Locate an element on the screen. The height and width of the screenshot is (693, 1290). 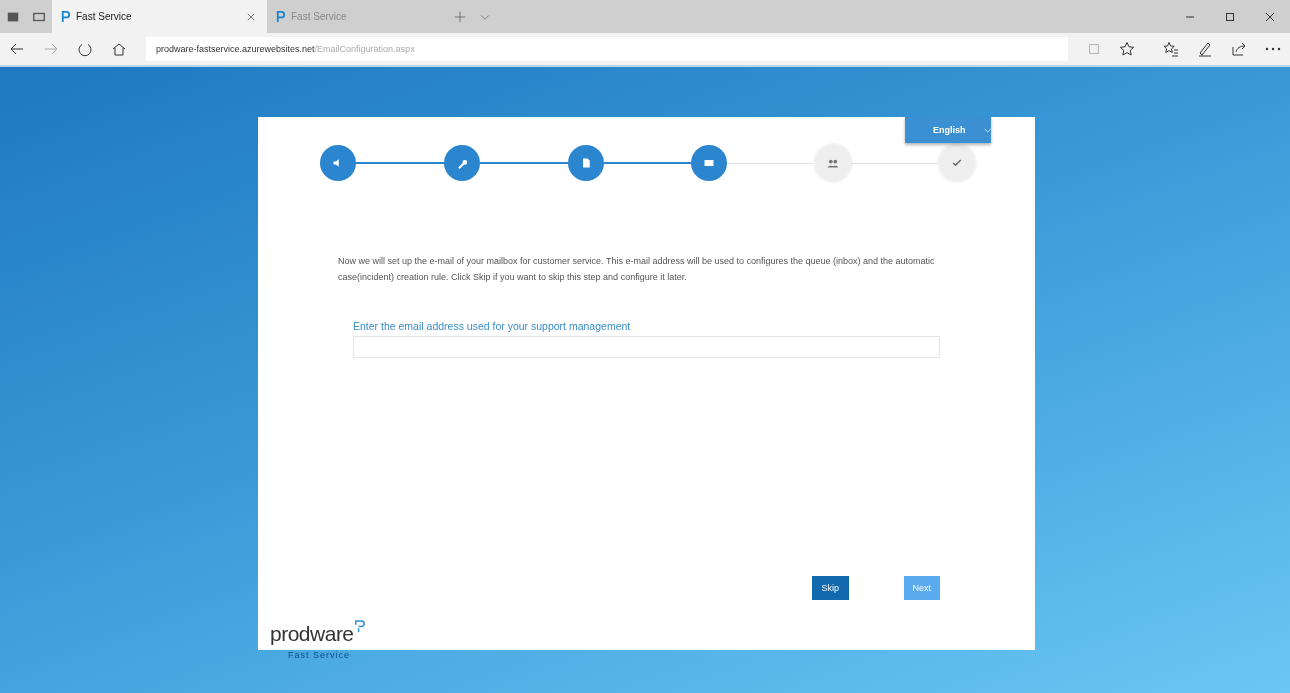
share-icon is located at coordinates (1239, 49).